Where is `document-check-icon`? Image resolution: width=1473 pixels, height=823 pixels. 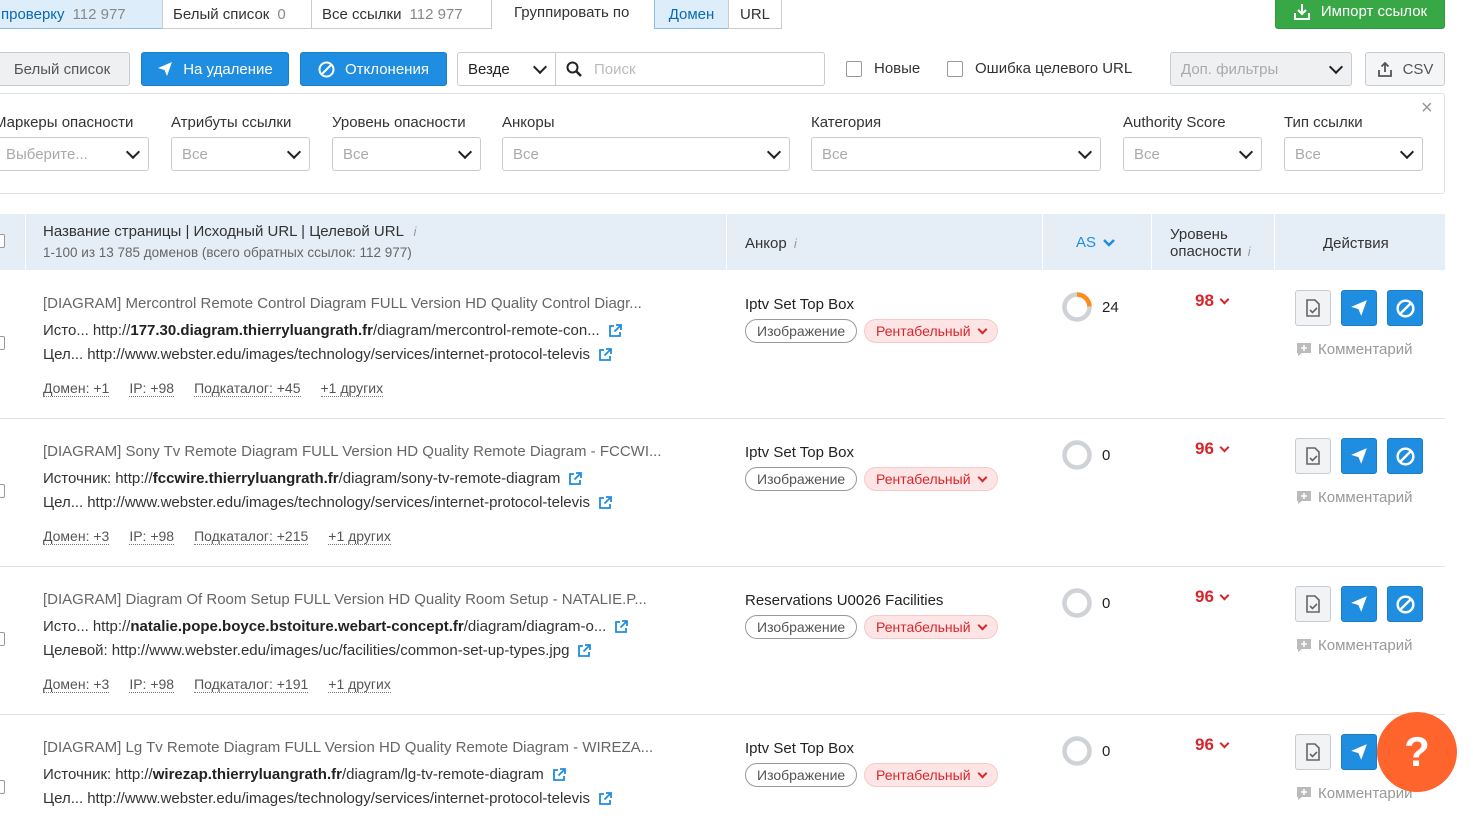 document-check-icon is located at coordinates (1313, 604).